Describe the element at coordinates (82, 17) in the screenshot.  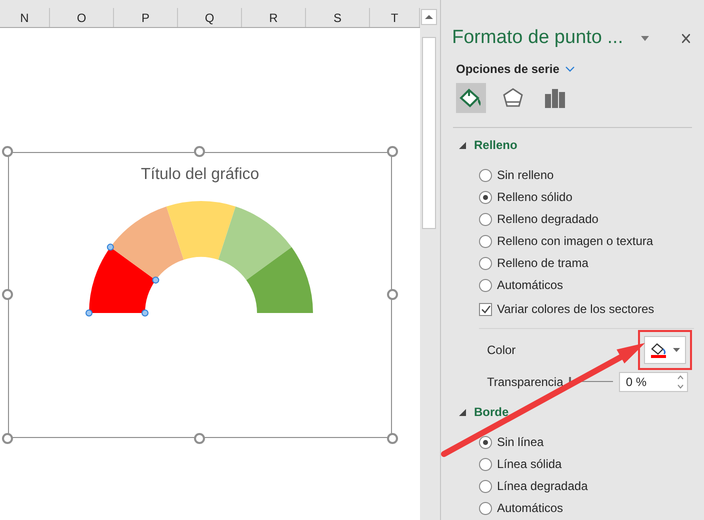
I see `column-header: O` at that location.